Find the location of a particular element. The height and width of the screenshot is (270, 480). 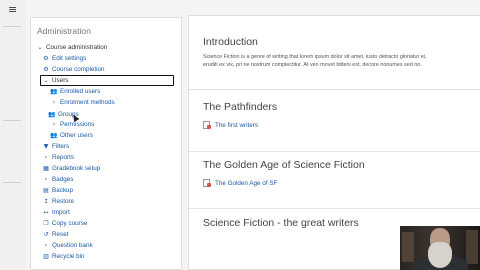

admin-item-label: Copy course is located at coordinates (69, 224).